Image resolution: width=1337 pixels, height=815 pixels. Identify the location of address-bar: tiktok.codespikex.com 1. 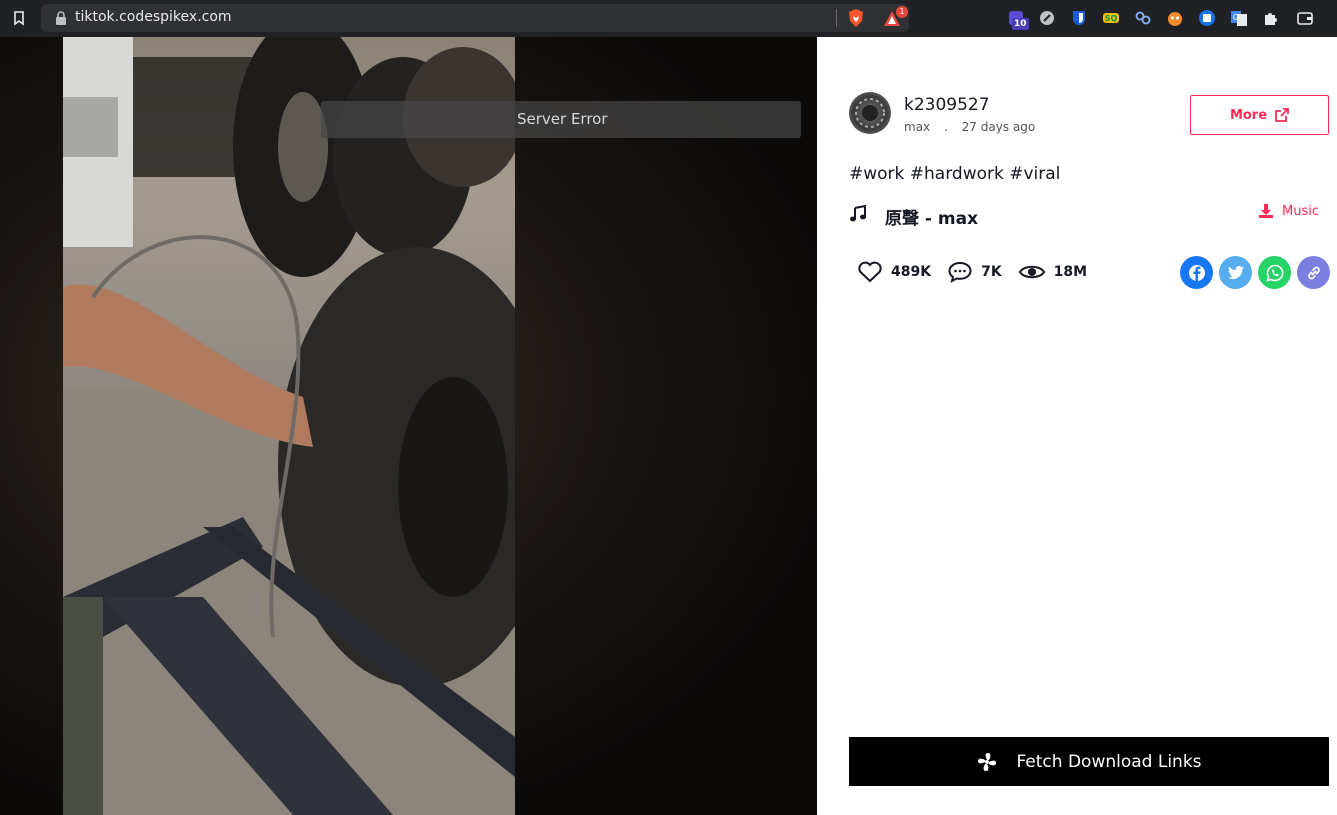
(475, 18).